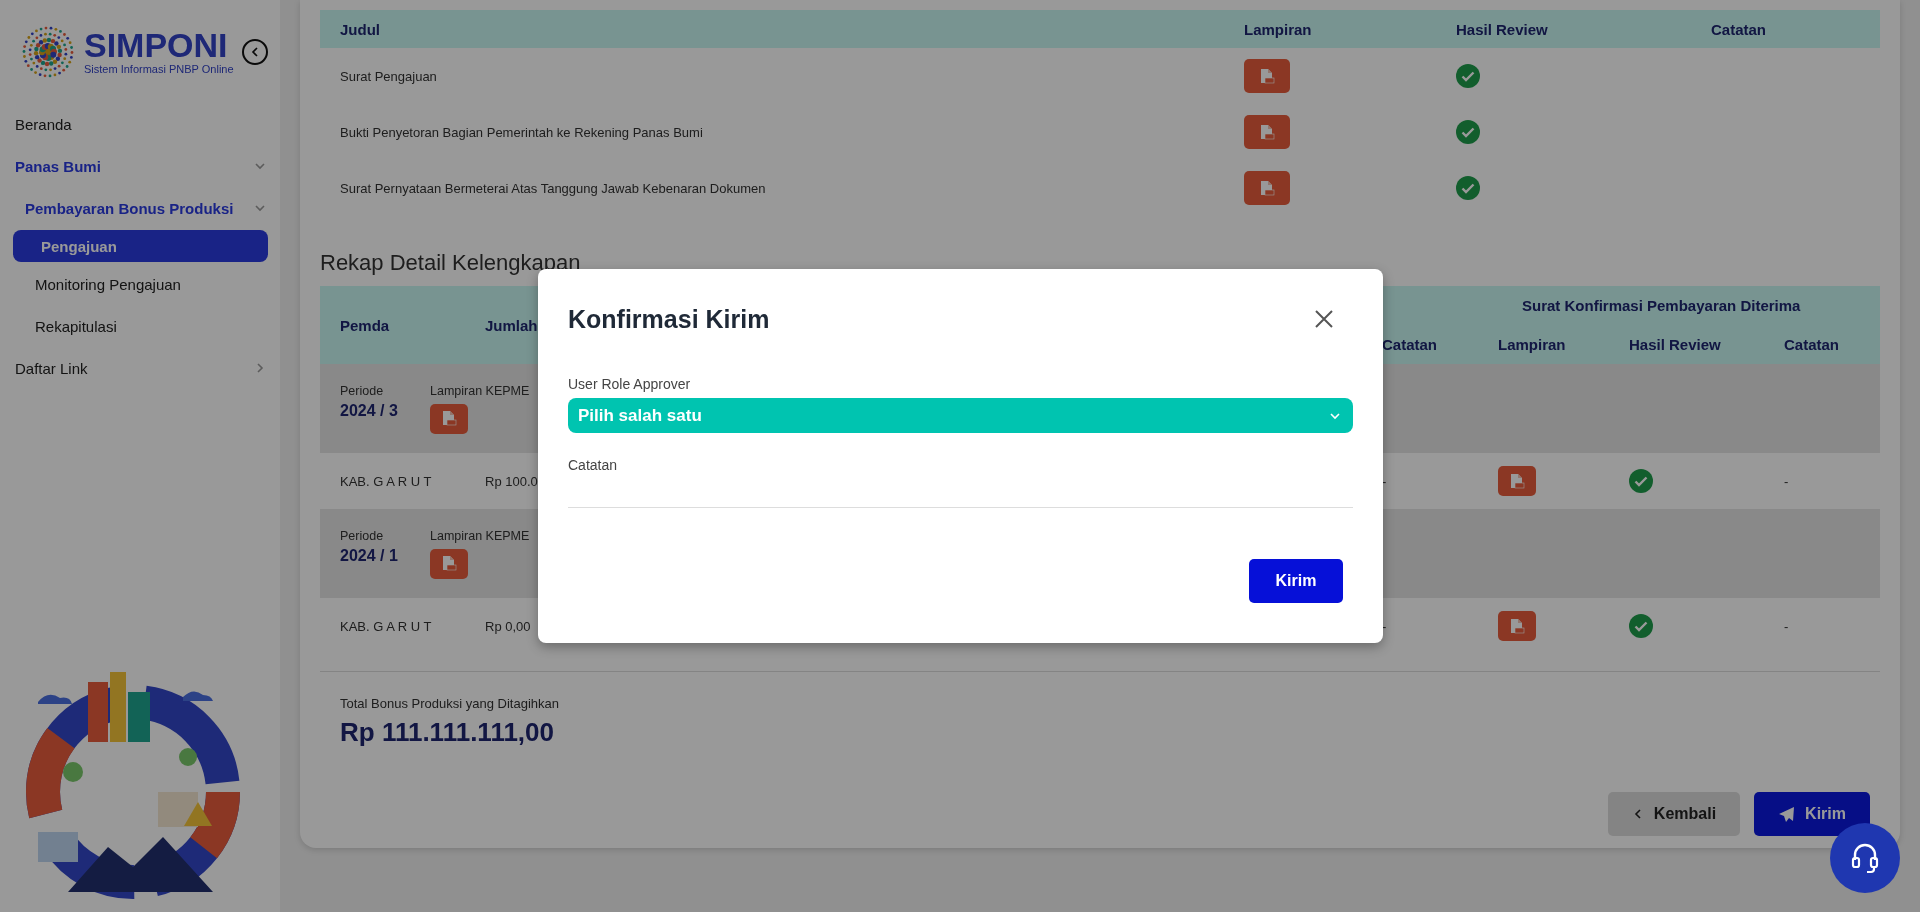 The image size is (1920, 912). I want to click on menu-item: Pengajuan, so click(140, 246).